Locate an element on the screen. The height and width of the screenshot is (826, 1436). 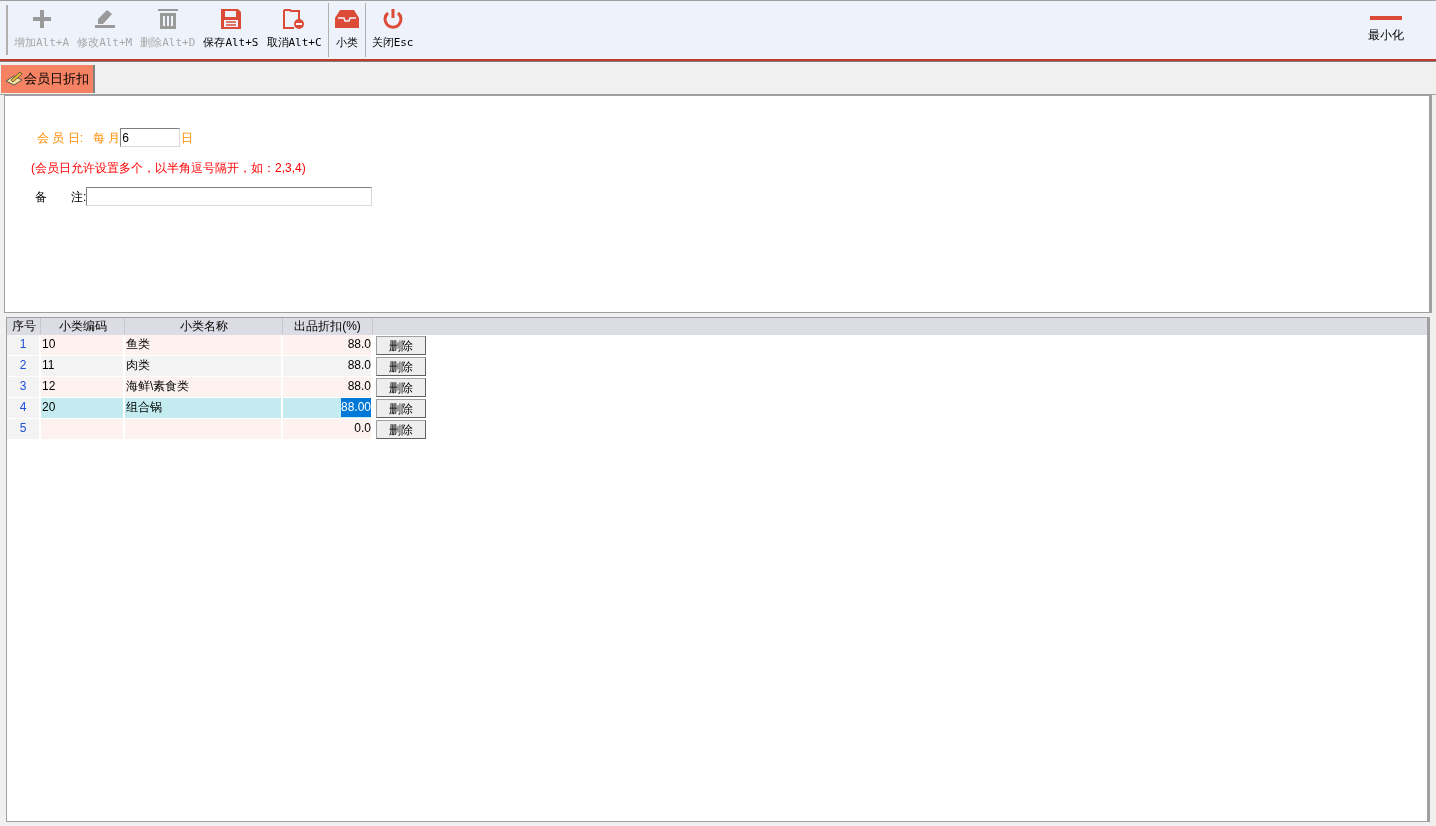
cancel-button: 取消Alt+C is located at coordinates (294, 30).